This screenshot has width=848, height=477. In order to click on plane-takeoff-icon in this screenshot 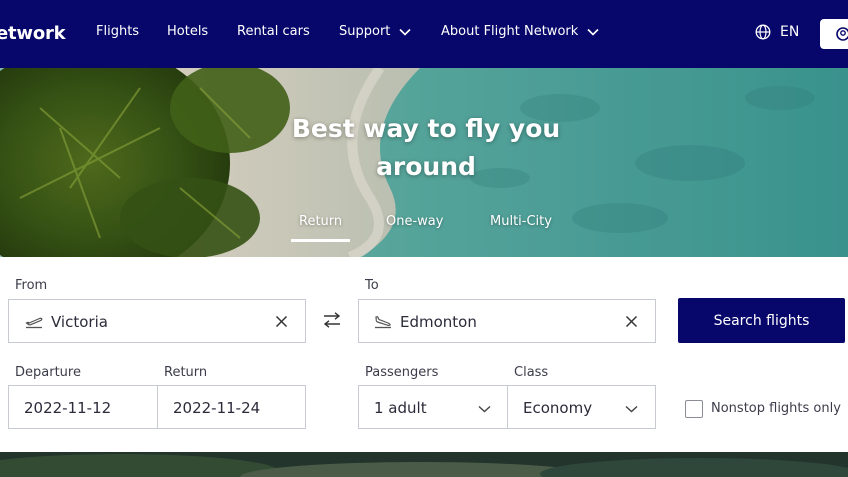, I will do `click(34, 323)`.